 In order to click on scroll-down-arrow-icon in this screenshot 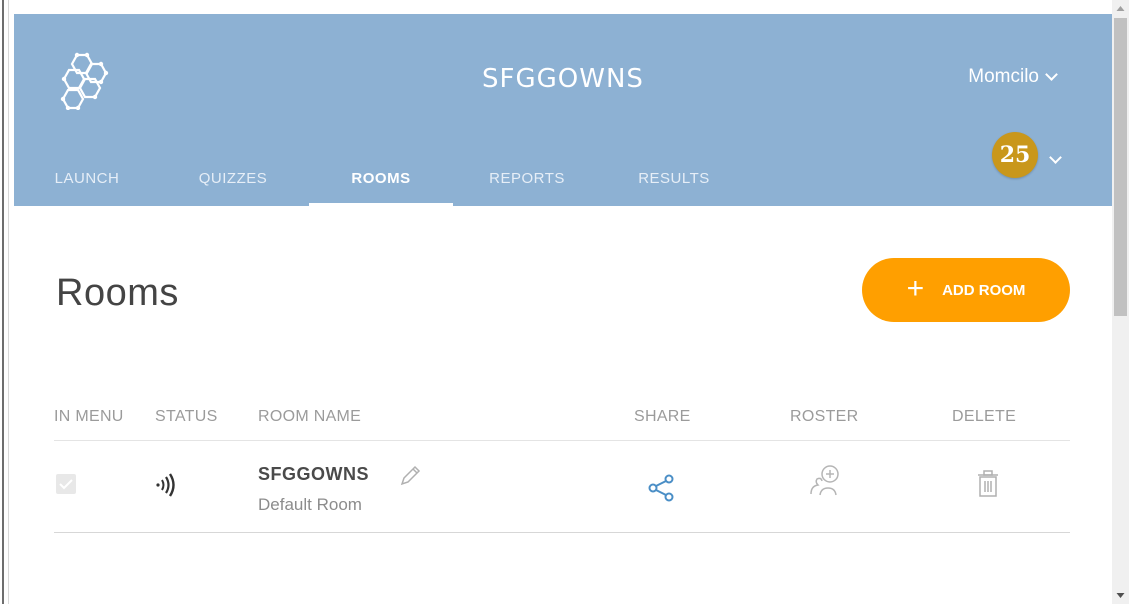, I will do `click(1120, 595)`.